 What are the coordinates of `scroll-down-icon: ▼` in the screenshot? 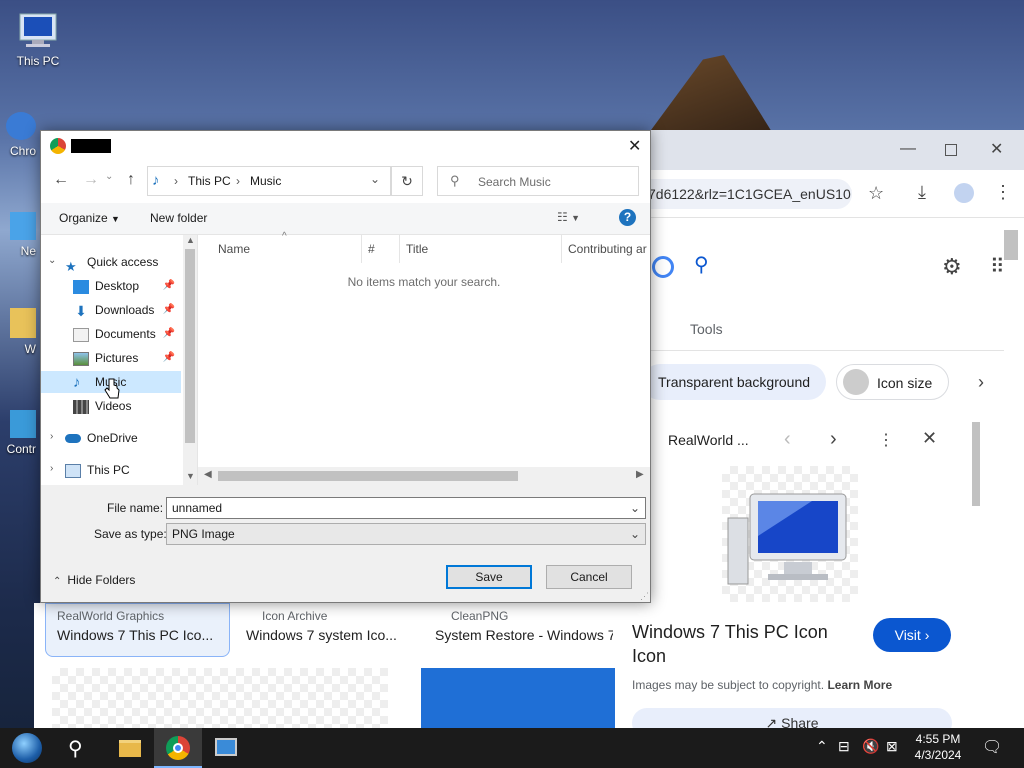 It's located at (190, 476).